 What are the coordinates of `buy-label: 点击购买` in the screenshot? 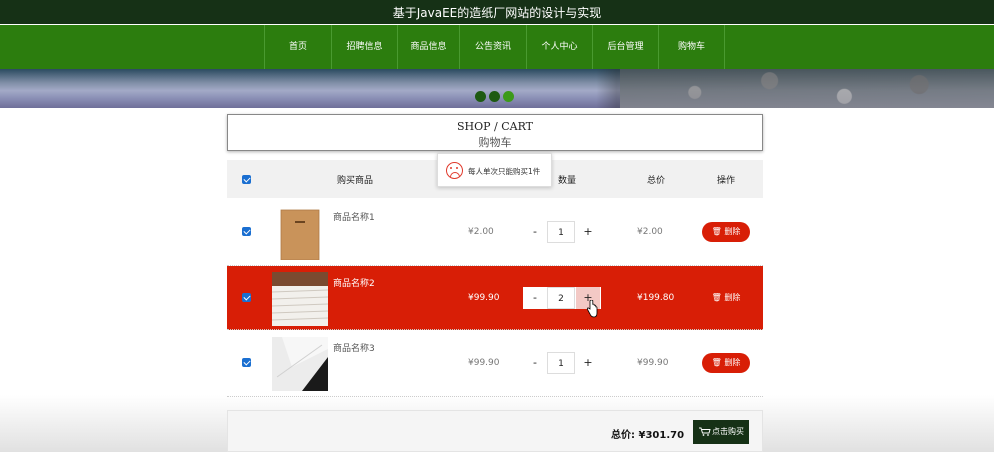 It's located at (728, 431).